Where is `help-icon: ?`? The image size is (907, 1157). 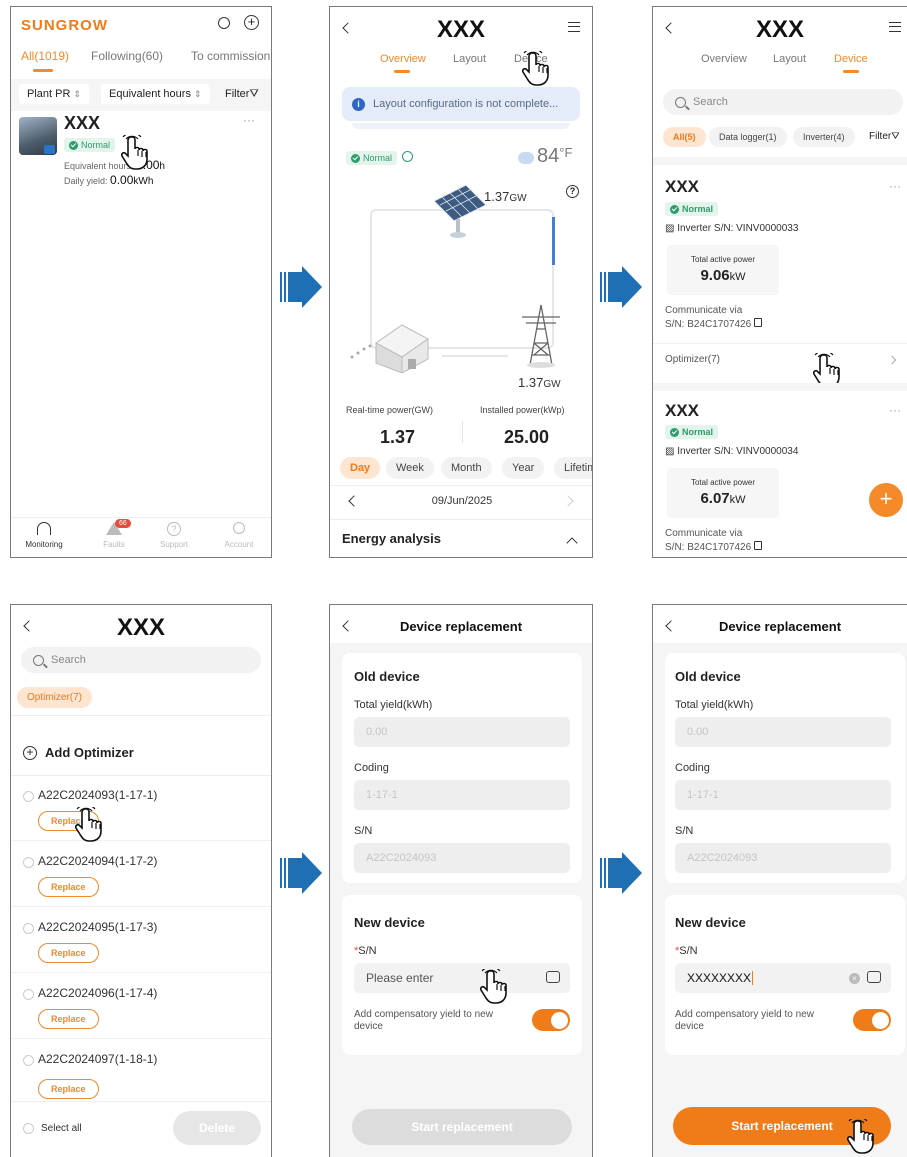 help-icon: ? is located at coordinates (572, 191).